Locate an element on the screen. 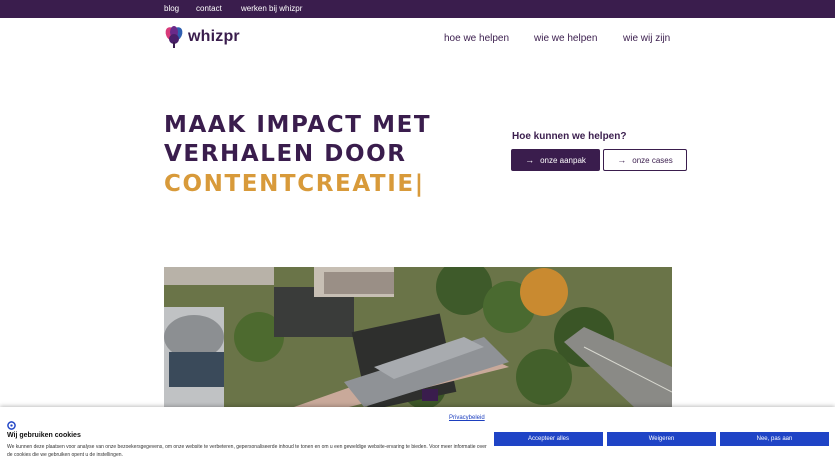 This screenshot has height=469, width=835. accept-all-button: Accepteer alles is located at coordinates (548, 439).